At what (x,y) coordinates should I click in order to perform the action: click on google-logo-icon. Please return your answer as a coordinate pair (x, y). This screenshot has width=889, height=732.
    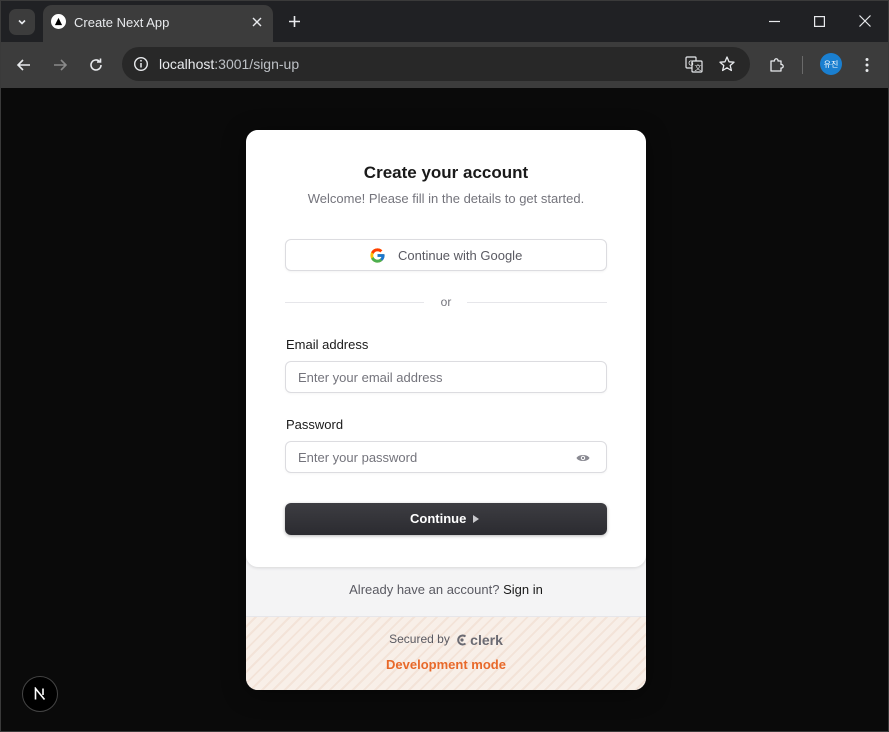
    Looking at the image, I should click on (377, 255).